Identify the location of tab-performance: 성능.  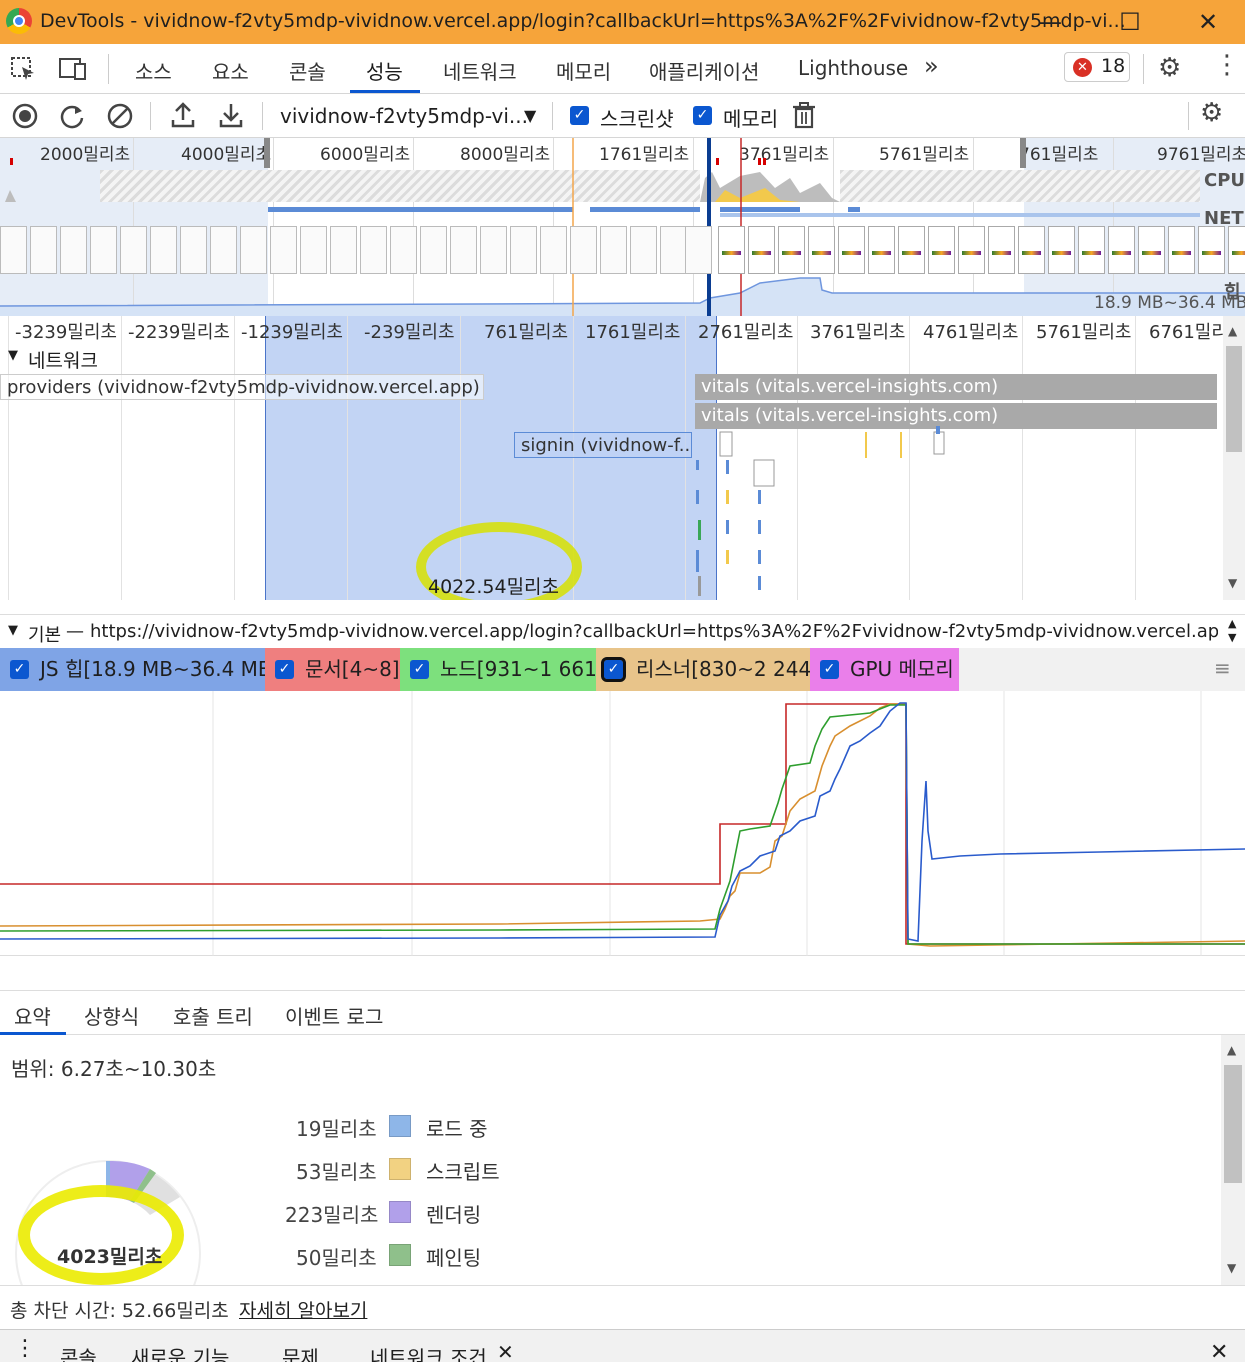
(384, 70).